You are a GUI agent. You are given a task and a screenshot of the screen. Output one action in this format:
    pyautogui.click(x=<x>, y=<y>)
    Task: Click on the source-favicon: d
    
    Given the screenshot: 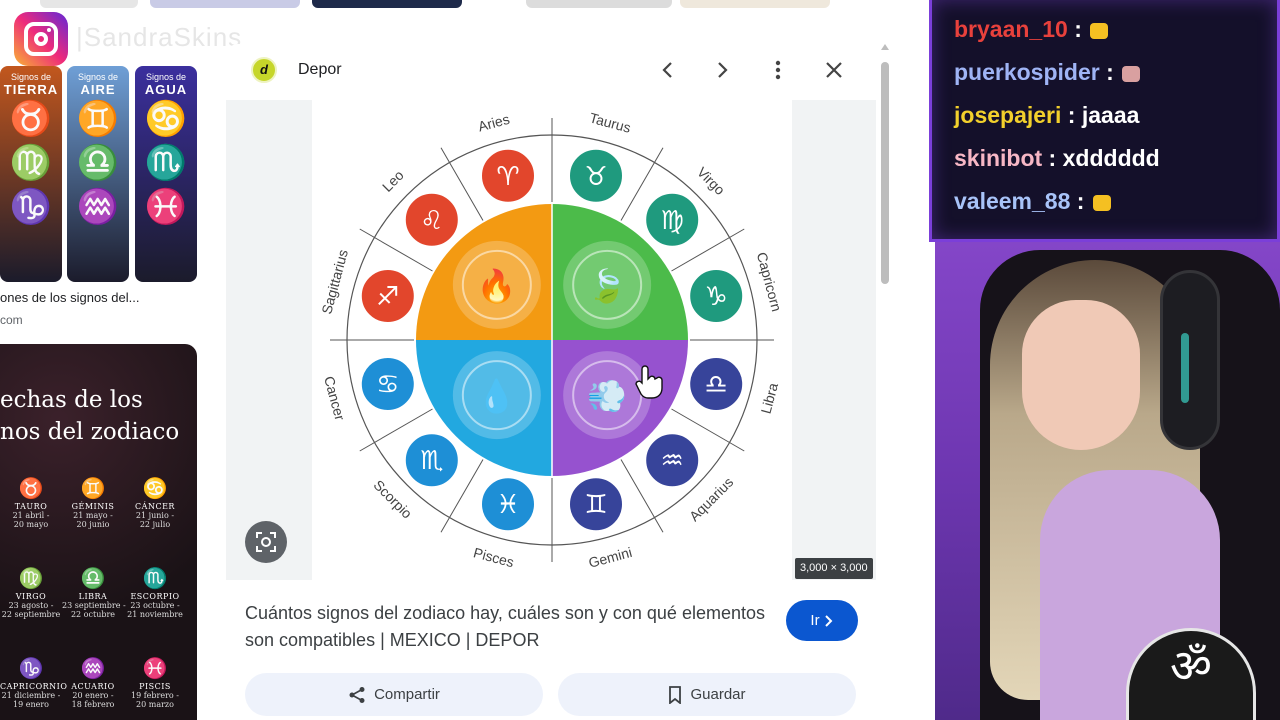 What is the action you would take?
    pyautogui.click(x=264, y=70)
    